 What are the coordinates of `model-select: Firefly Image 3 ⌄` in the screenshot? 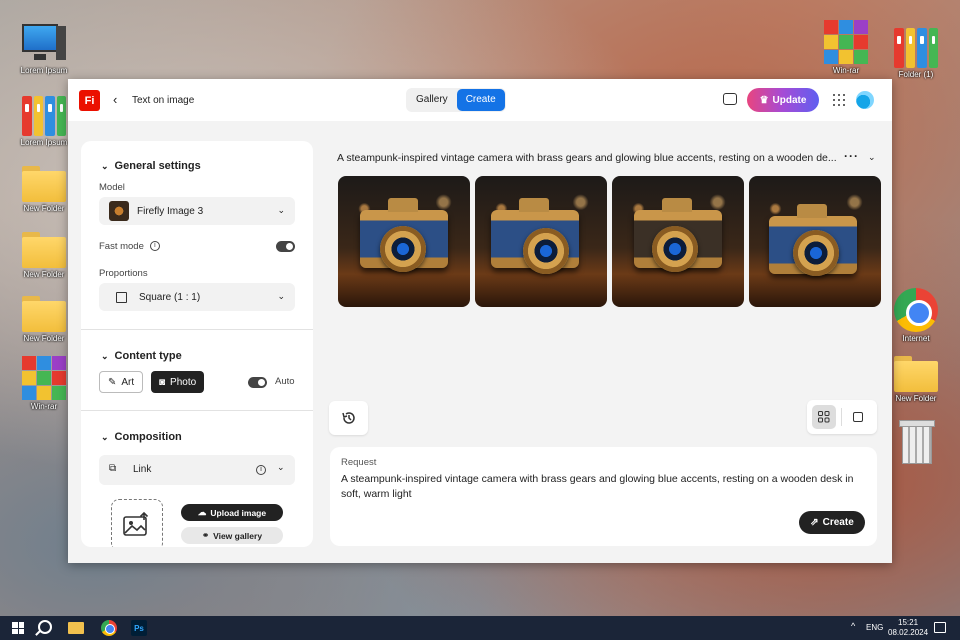 It's located at (197, 211).